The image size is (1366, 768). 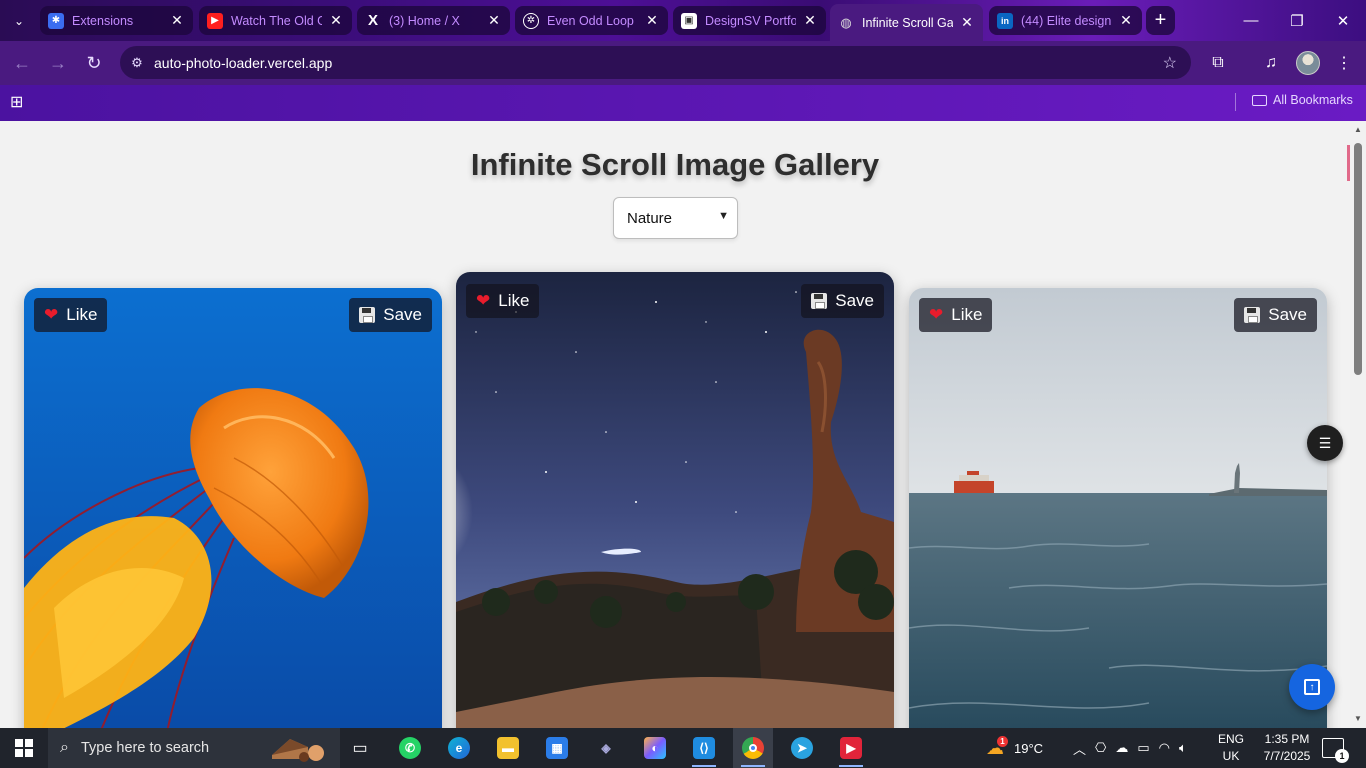 I want to click on arrow-left-icon: ←, so click(x=22, y=62).